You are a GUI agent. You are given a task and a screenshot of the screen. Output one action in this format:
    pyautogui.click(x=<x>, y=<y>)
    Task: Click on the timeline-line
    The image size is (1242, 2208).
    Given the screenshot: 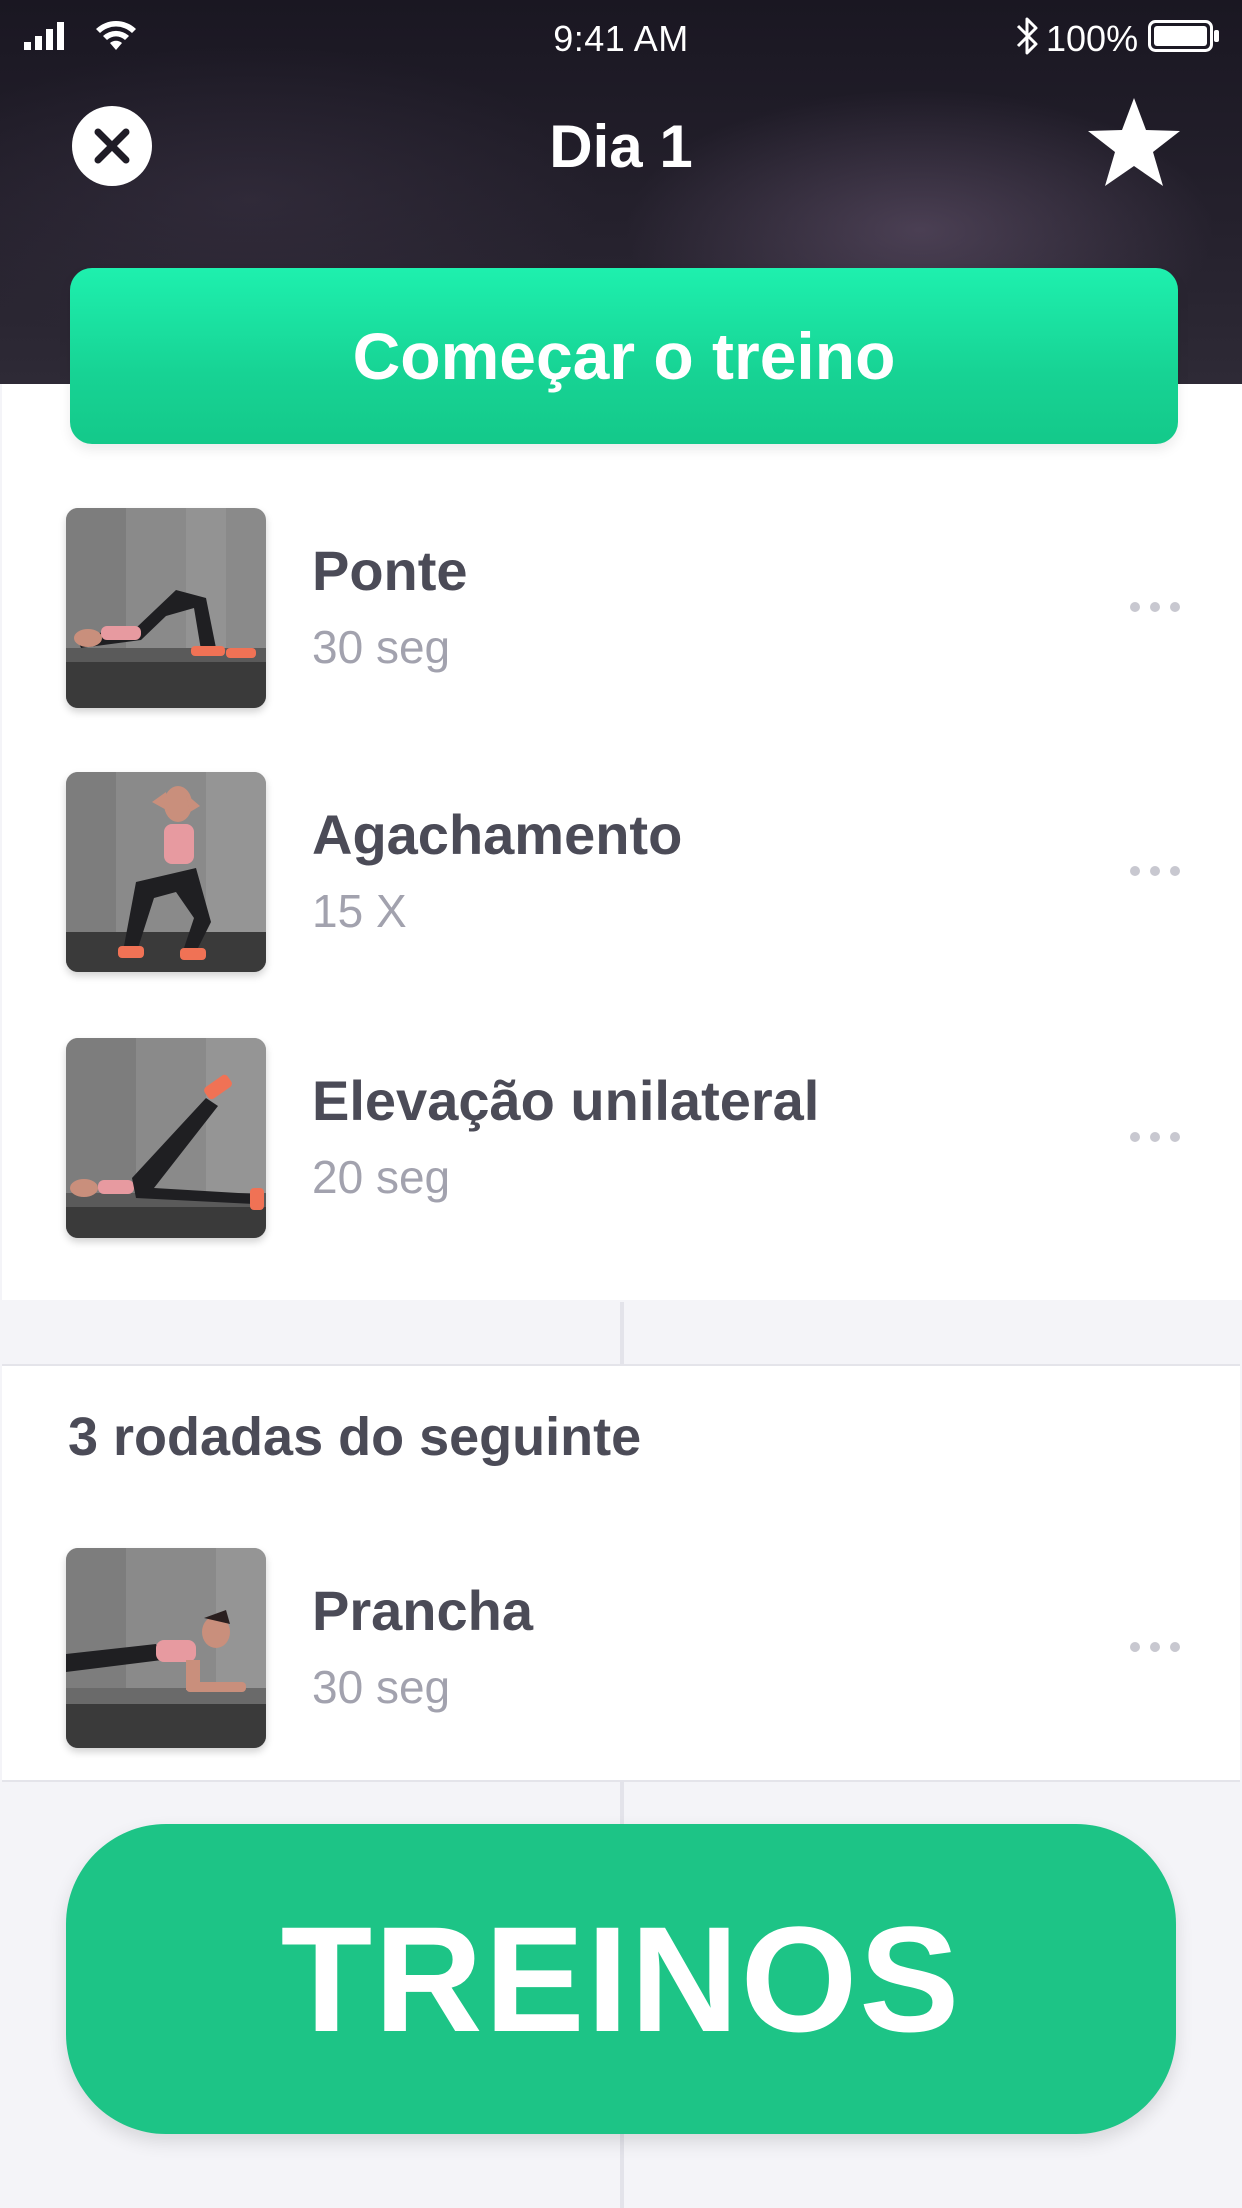 What is the action you would take?
    pyautogui.click(x=622, y=1333)
    